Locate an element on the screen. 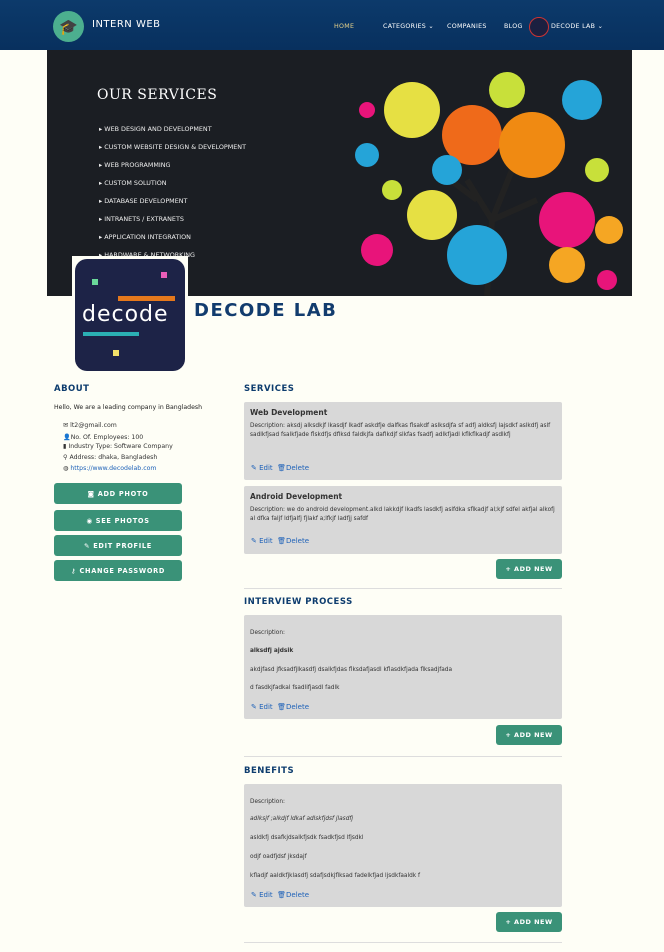 This screenshot has width=664, height=952. interview-heading: INTERVIEW PROCESS is located at coordinates (298, 602).